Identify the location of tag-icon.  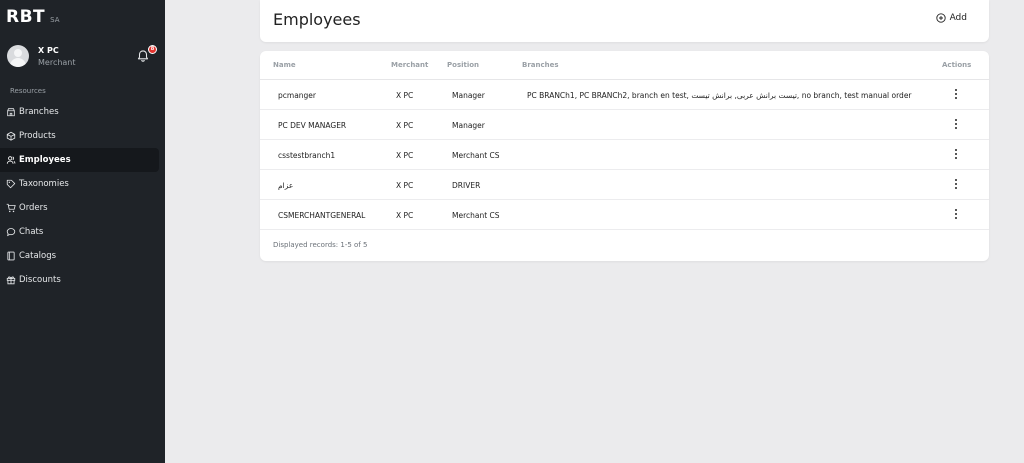
(11, 184).